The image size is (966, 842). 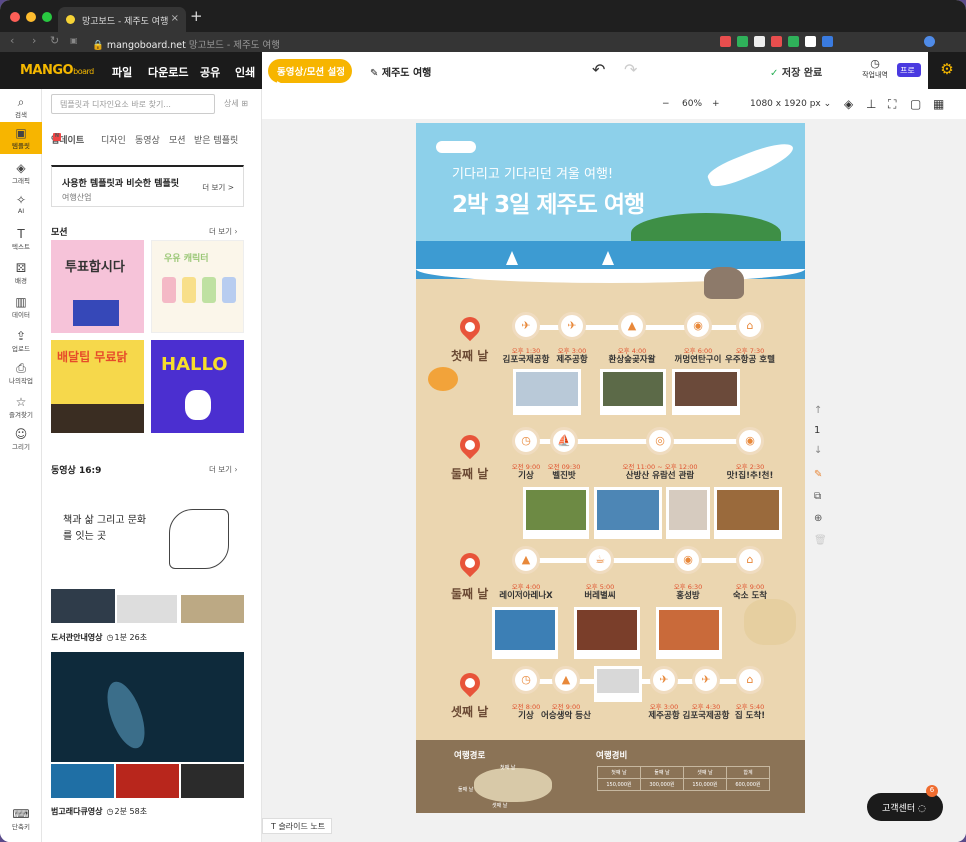 I want to click on reload-icon: ↻, so click(x=54, y=40).